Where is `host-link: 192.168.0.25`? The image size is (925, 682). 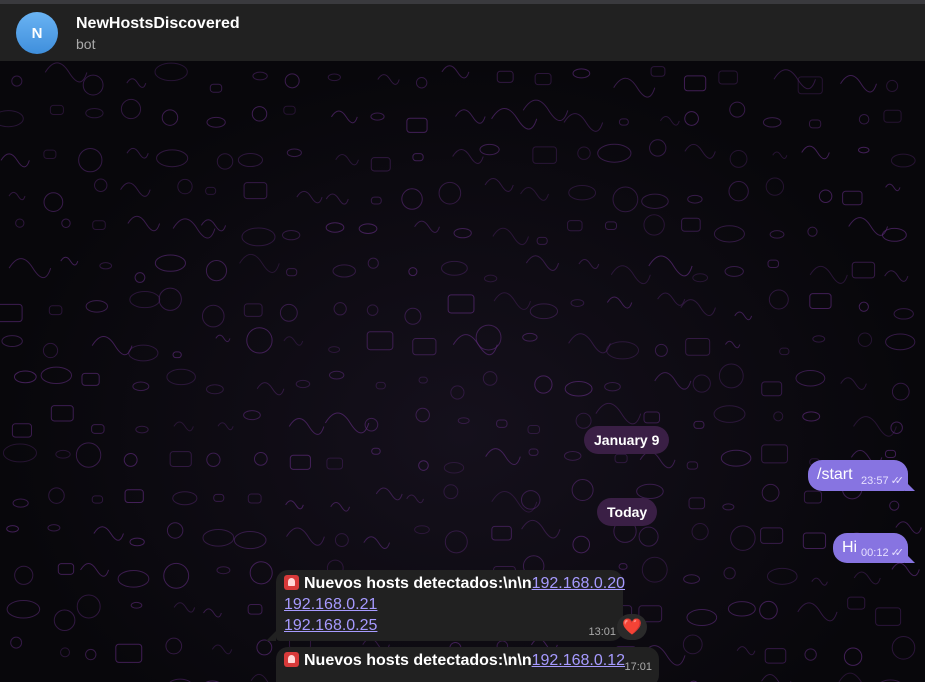
host-link: 192.168.0.25 is located at coordinates (330, 625).